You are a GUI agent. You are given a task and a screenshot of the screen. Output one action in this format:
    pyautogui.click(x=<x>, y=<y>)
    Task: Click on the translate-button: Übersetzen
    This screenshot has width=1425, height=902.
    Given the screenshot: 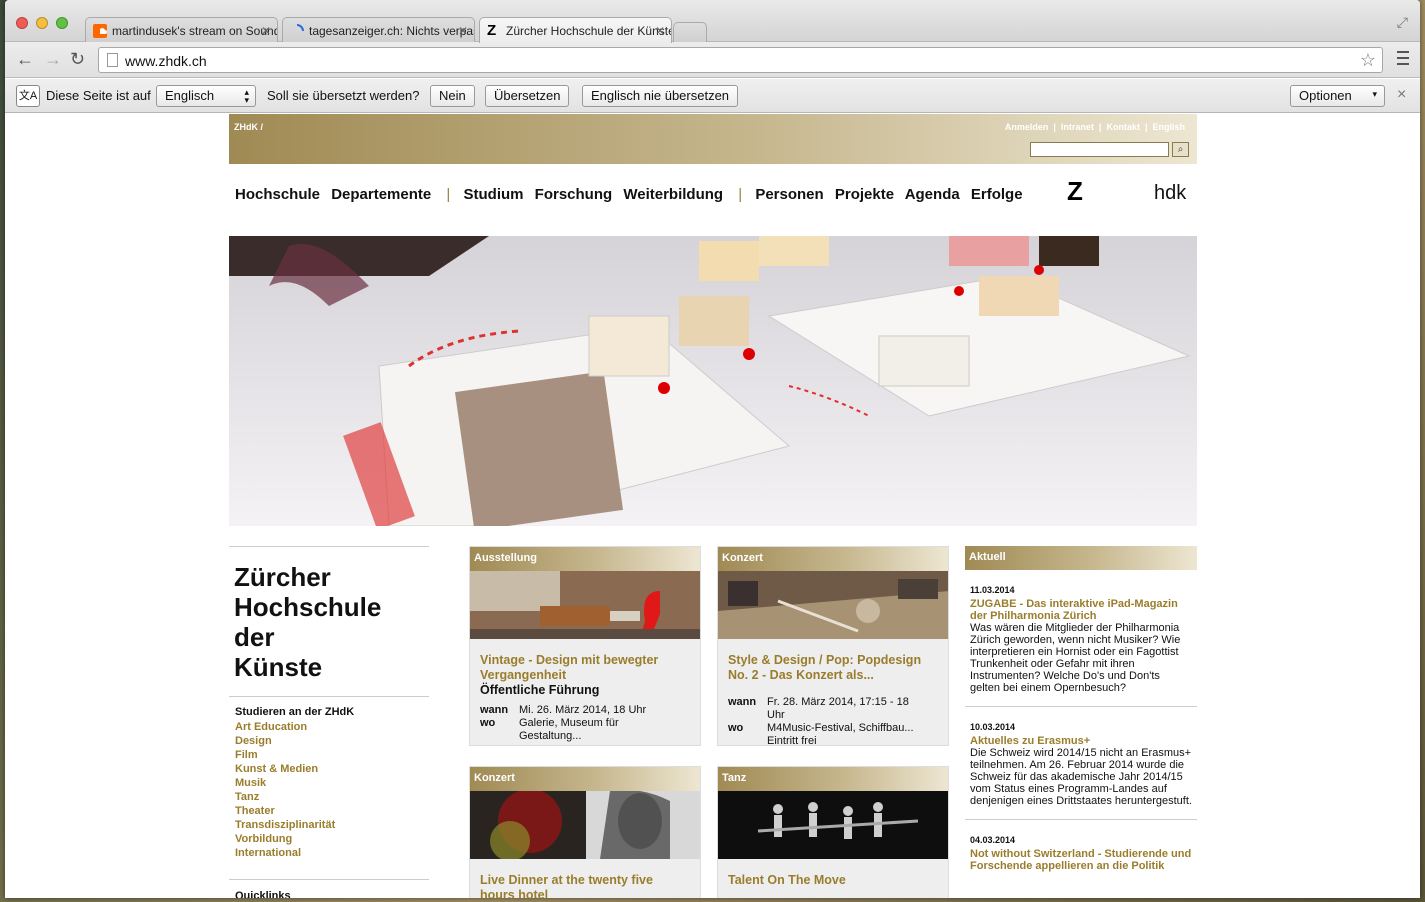 What is the action you would take?
    pyautogui.click(x=527, y=96)
    